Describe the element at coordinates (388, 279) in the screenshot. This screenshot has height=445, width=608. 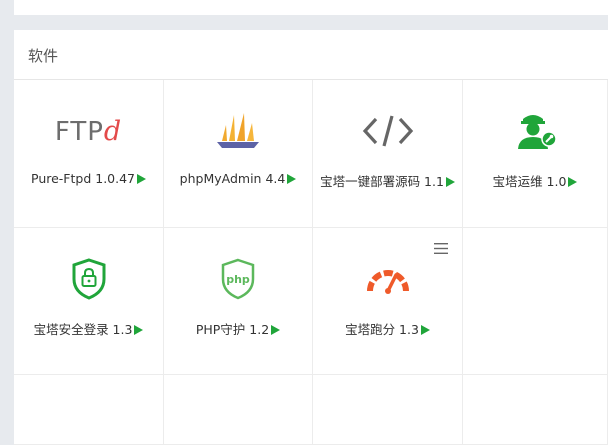
I see `speedometer-icon` at that location.